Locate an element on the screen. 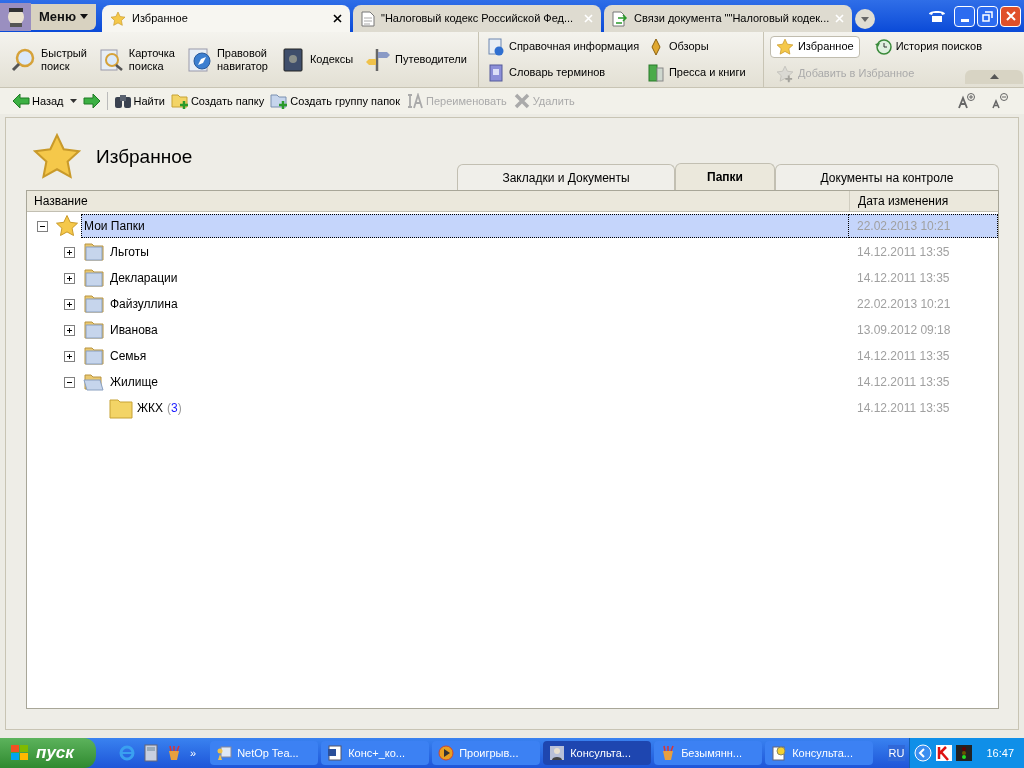  ribbon-link: История поисков is located at coordinates (928, 46).